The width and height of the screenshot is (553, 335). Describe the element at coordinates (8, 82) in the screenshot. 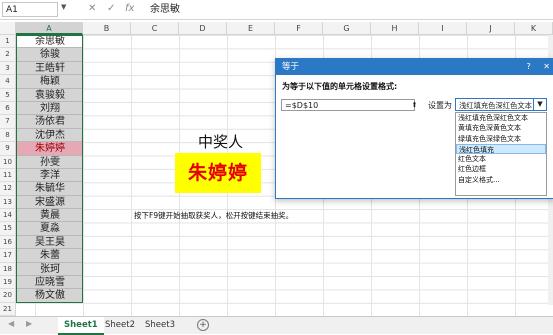

I see `row-header: 4` at that location.